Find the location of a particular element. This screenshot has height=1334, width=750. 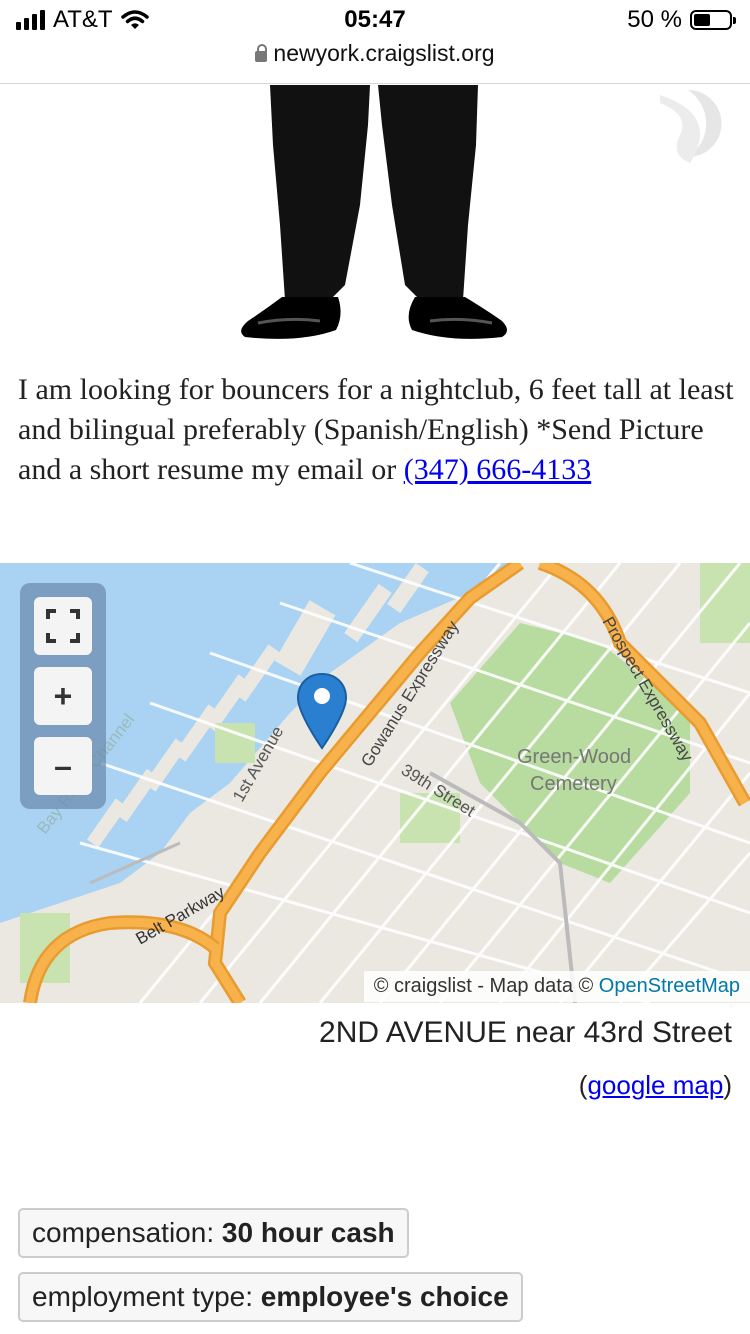

compensation-attribute: compensation: 30 hour cash is located at coordinates (213, 1233).